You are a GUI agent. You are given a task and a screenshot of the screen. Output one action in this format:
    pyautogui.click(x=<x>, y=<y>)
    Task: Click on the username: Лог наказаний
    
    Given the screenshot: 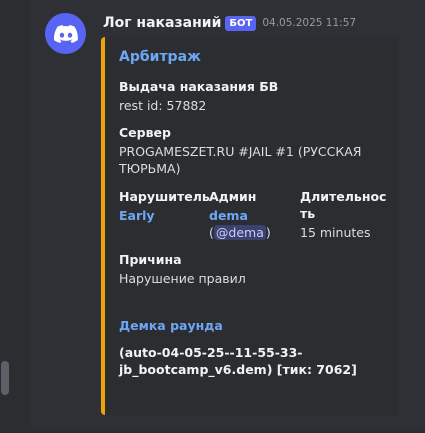 What is the action you would take?
    pyautogui.click(x=162, y=23)
    